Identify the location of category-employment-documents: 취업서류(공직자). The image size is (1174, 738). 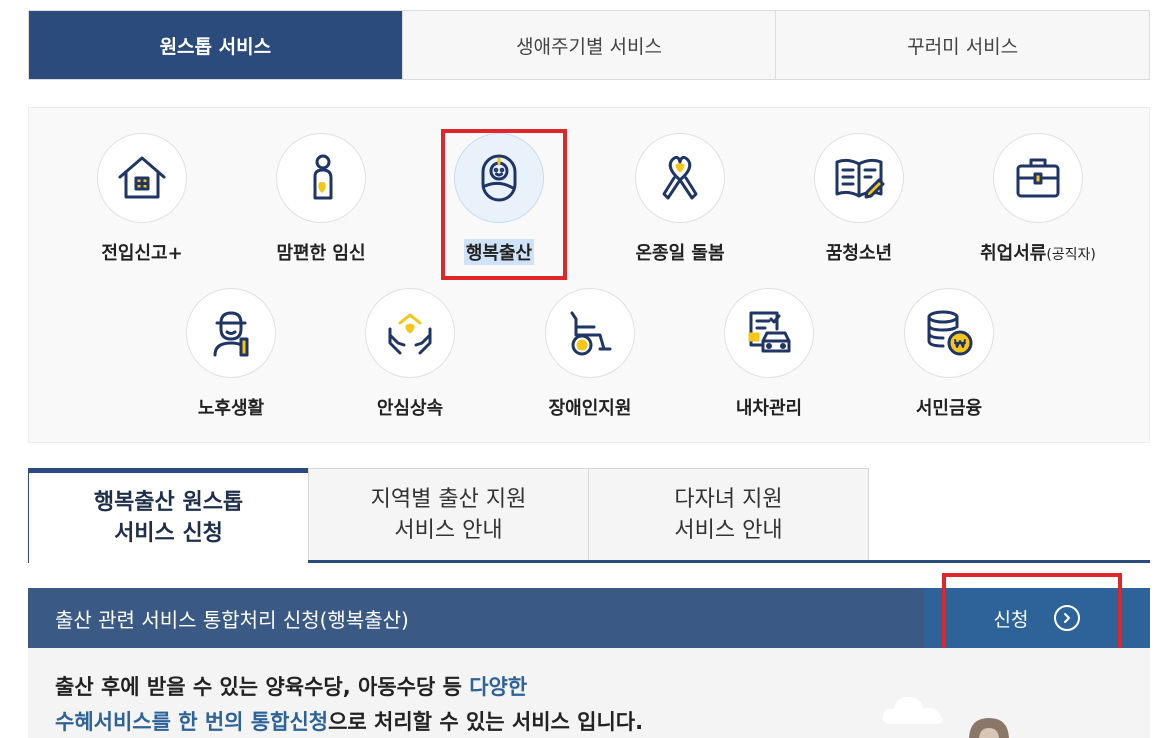
(1038, 199).